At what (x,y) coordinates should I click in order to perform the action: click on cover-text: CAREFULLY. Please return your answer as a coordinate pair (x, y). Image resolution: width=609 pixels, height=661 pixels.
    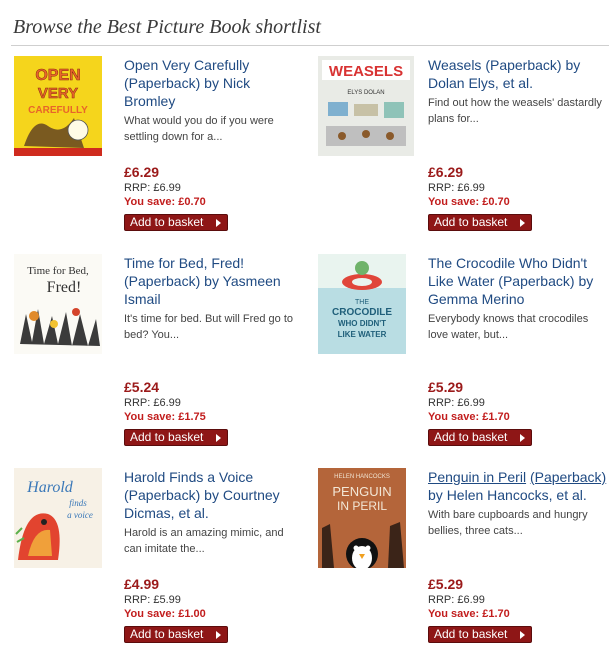
    Looking at the image, I should click on (58, 110).